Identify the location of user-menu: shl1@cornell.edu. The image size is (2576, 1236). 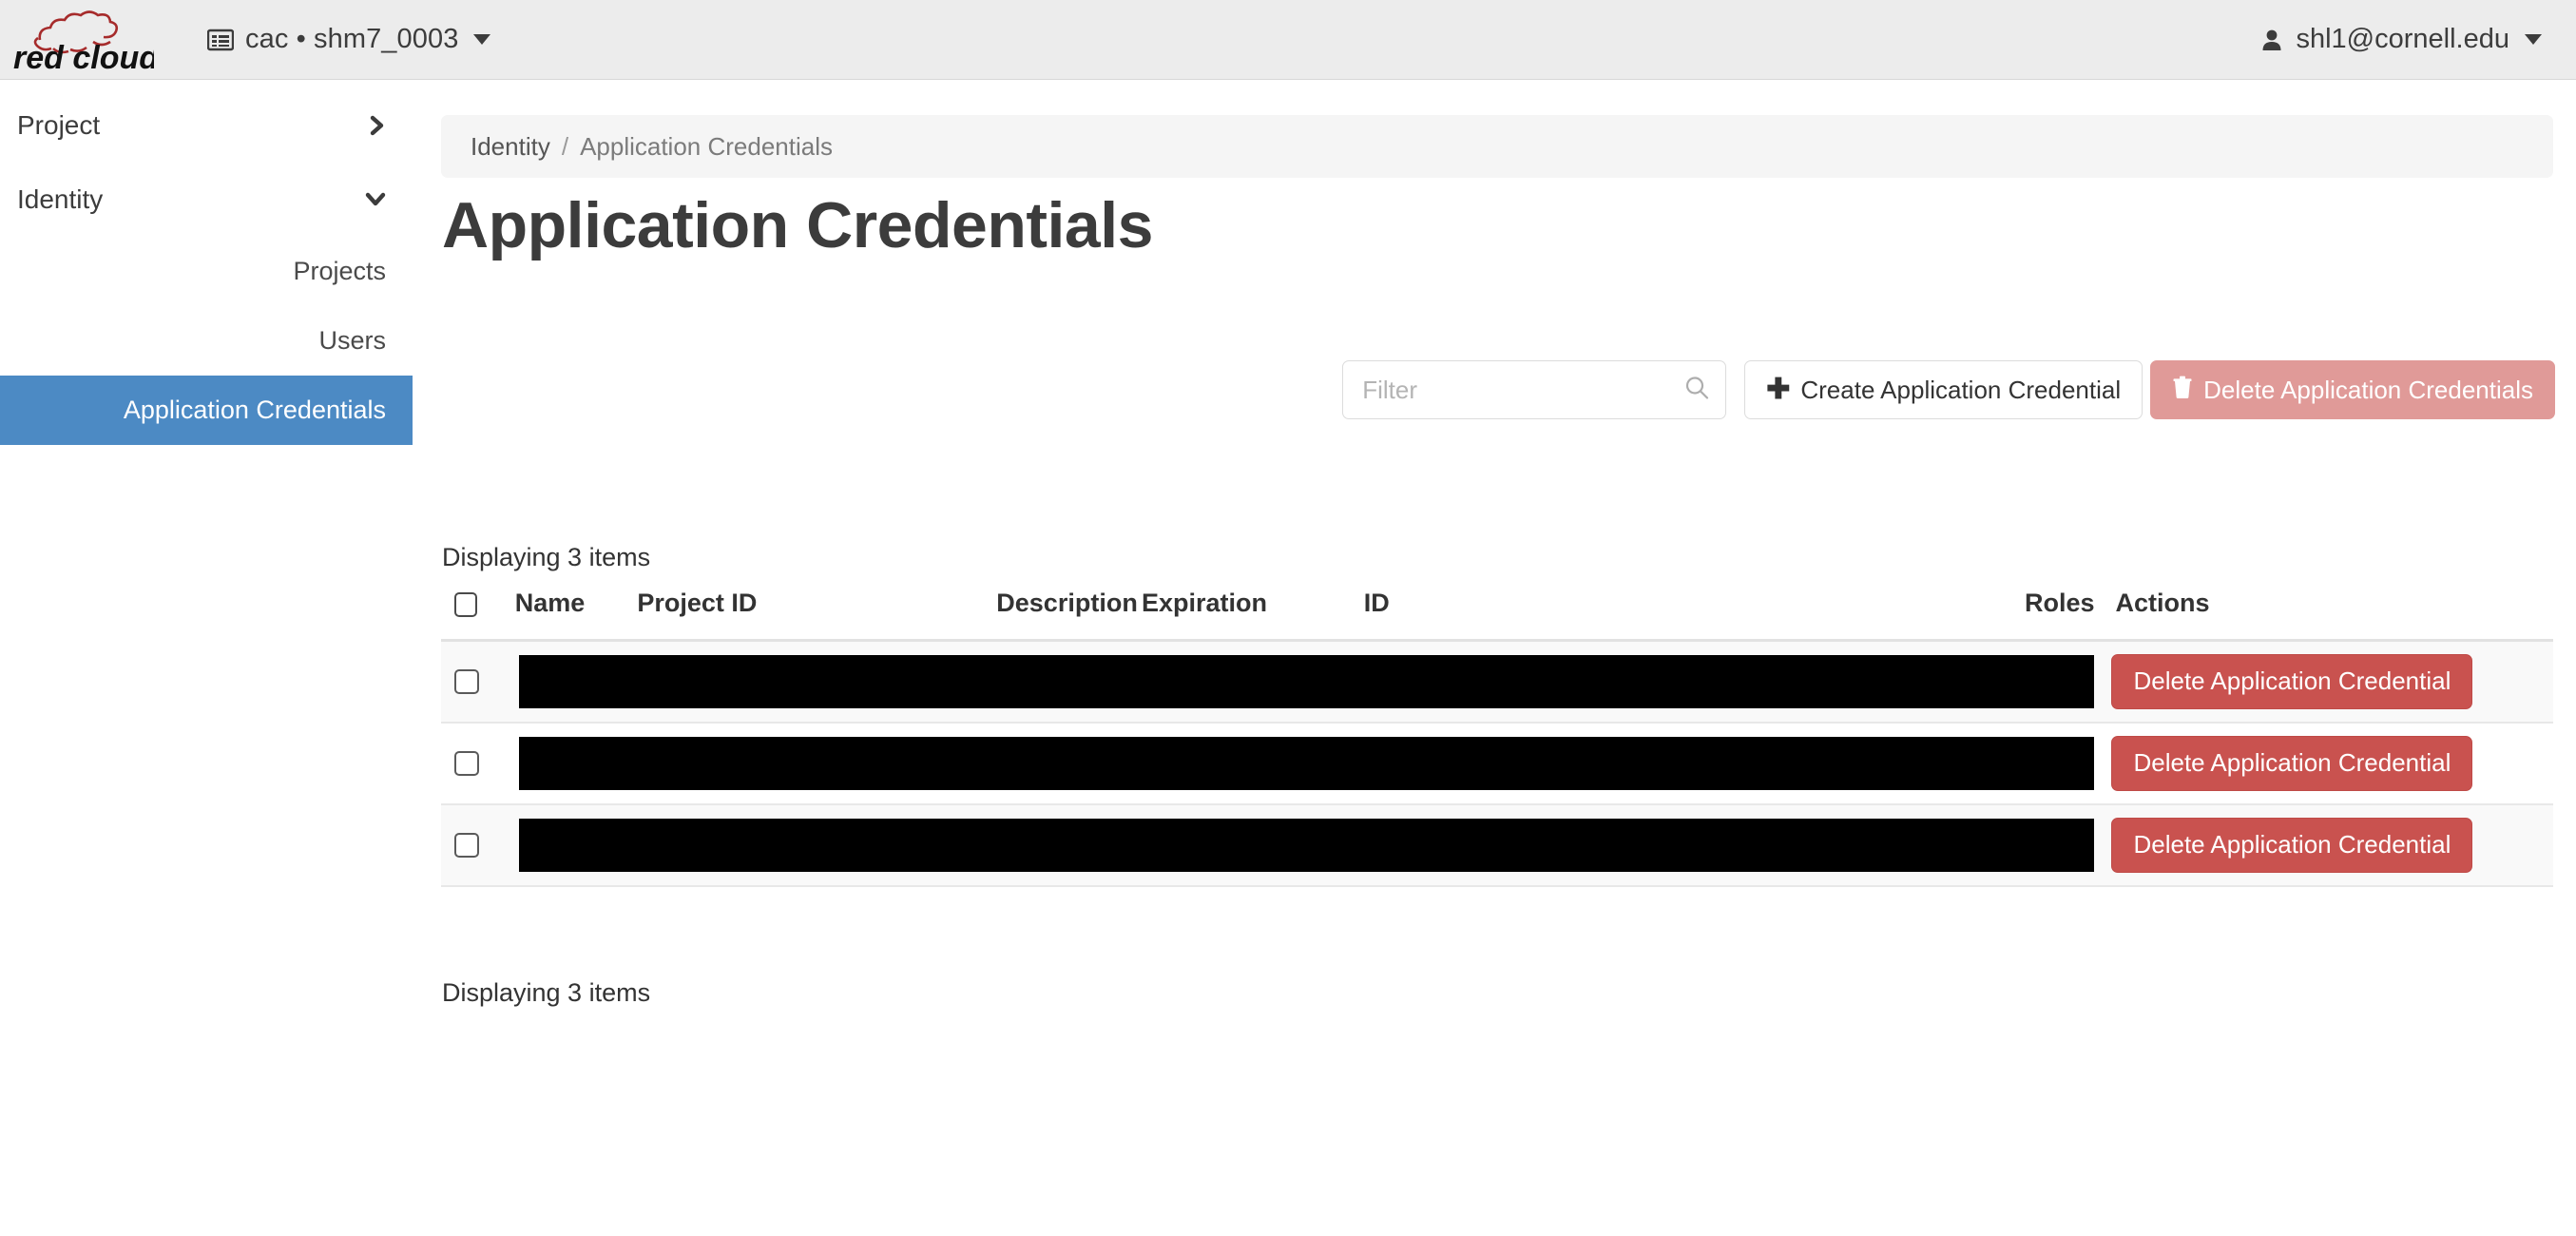
(2418, 40).